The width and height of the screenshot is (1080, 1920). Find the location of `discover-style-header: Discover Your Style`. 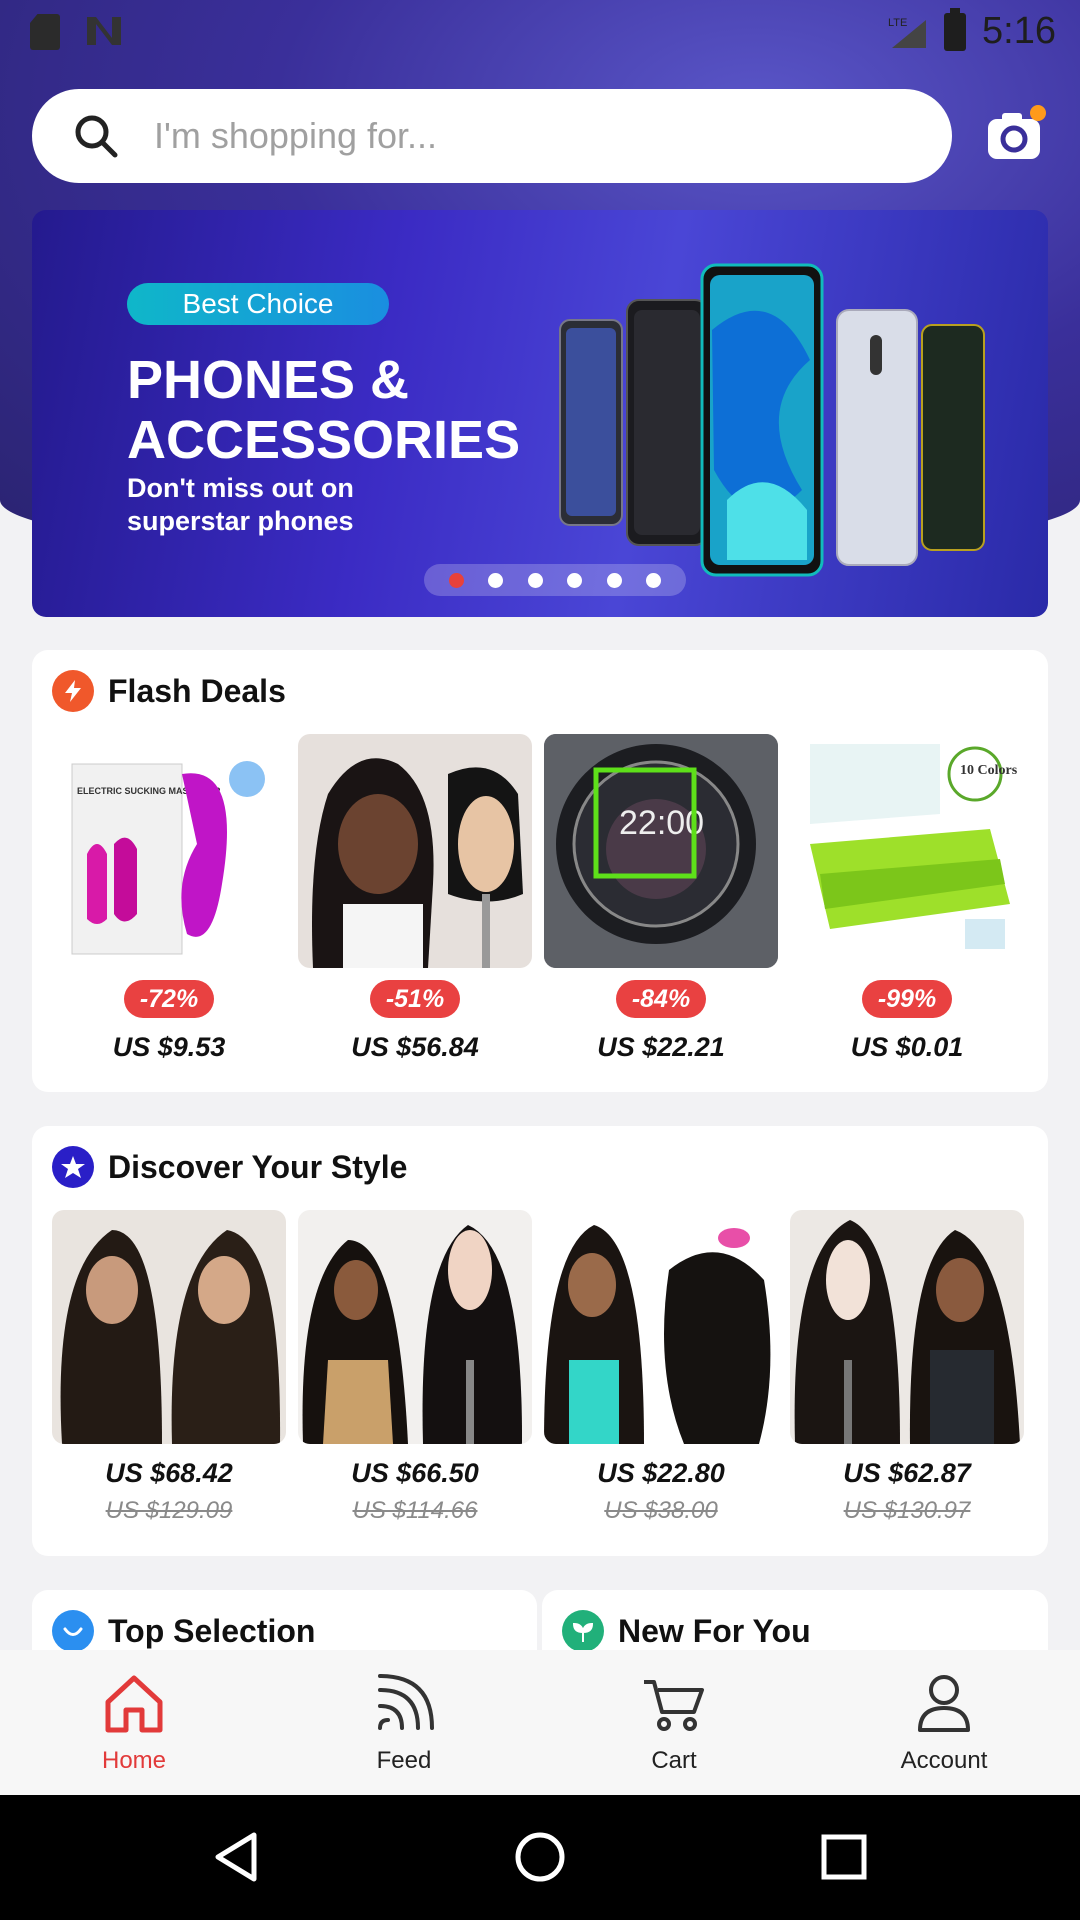

discover-style-header: Discover Your Style is located at coordinates (229, 1167).